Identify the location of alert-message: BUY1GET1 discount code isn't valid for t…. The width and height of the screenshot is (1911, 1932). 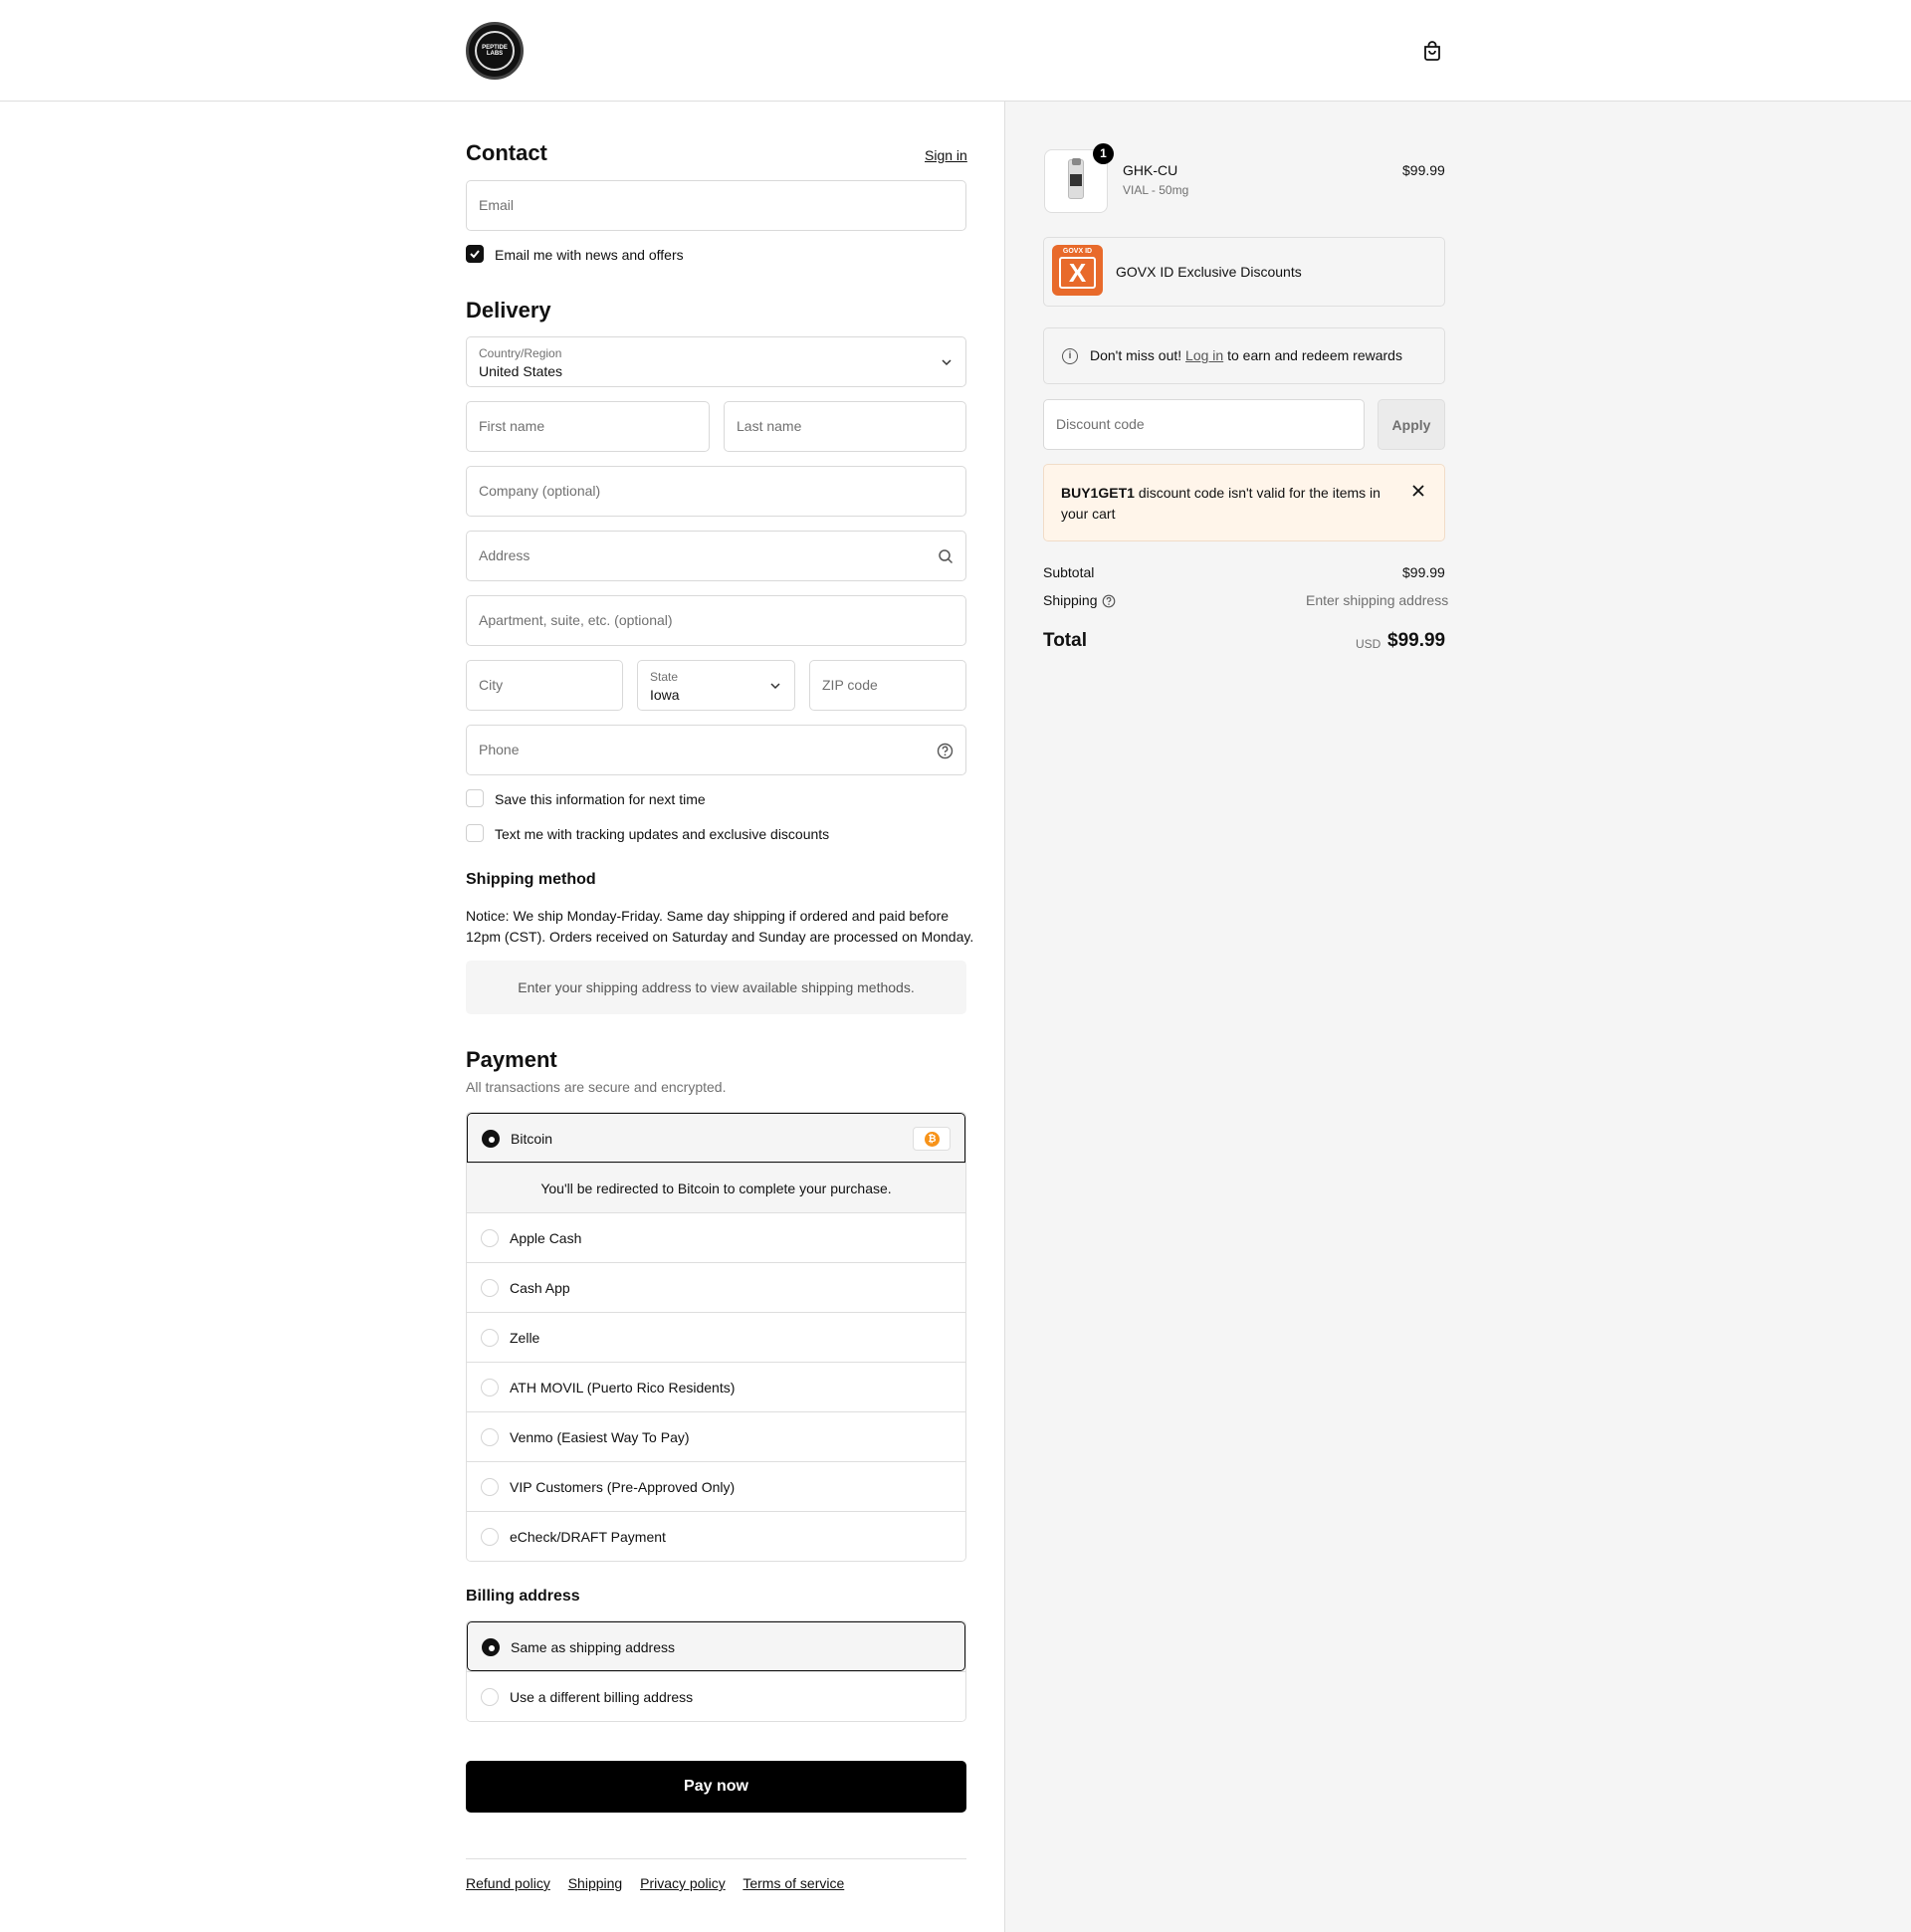
(1230, 504).